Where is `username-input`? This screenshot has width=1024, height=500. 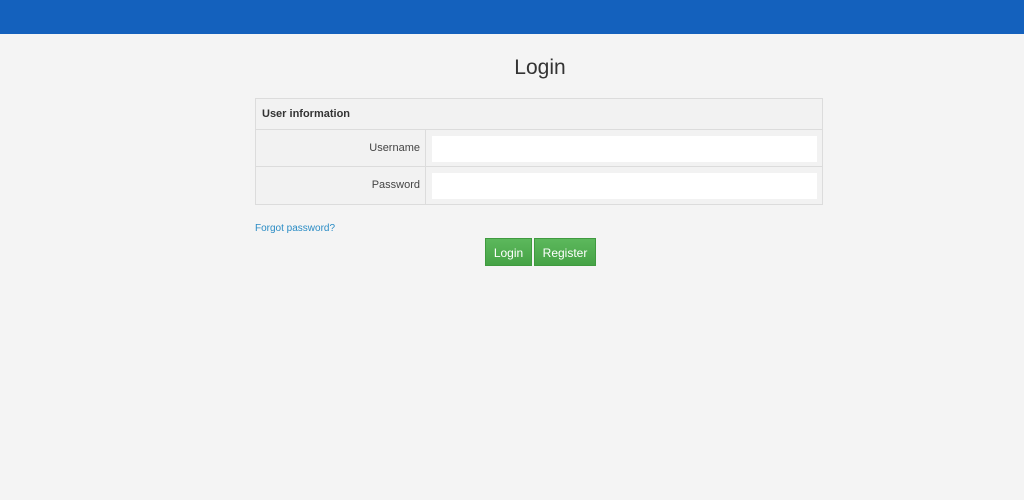 username-input is located at coordinates (624, 149).